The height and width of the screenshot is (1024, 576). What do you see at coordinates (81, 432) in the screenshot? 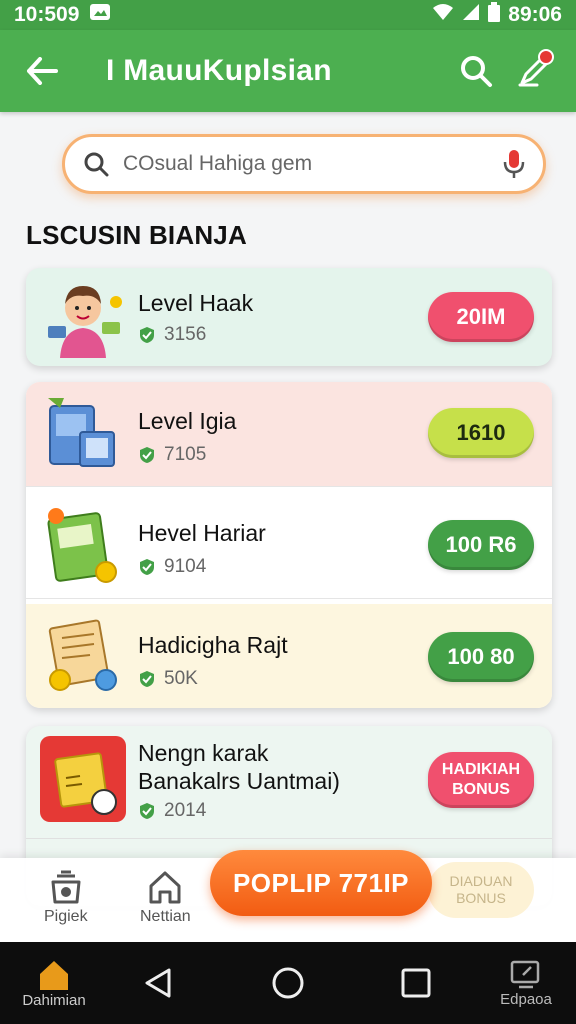
I see `book-icon` at bounding box center [81, 432].